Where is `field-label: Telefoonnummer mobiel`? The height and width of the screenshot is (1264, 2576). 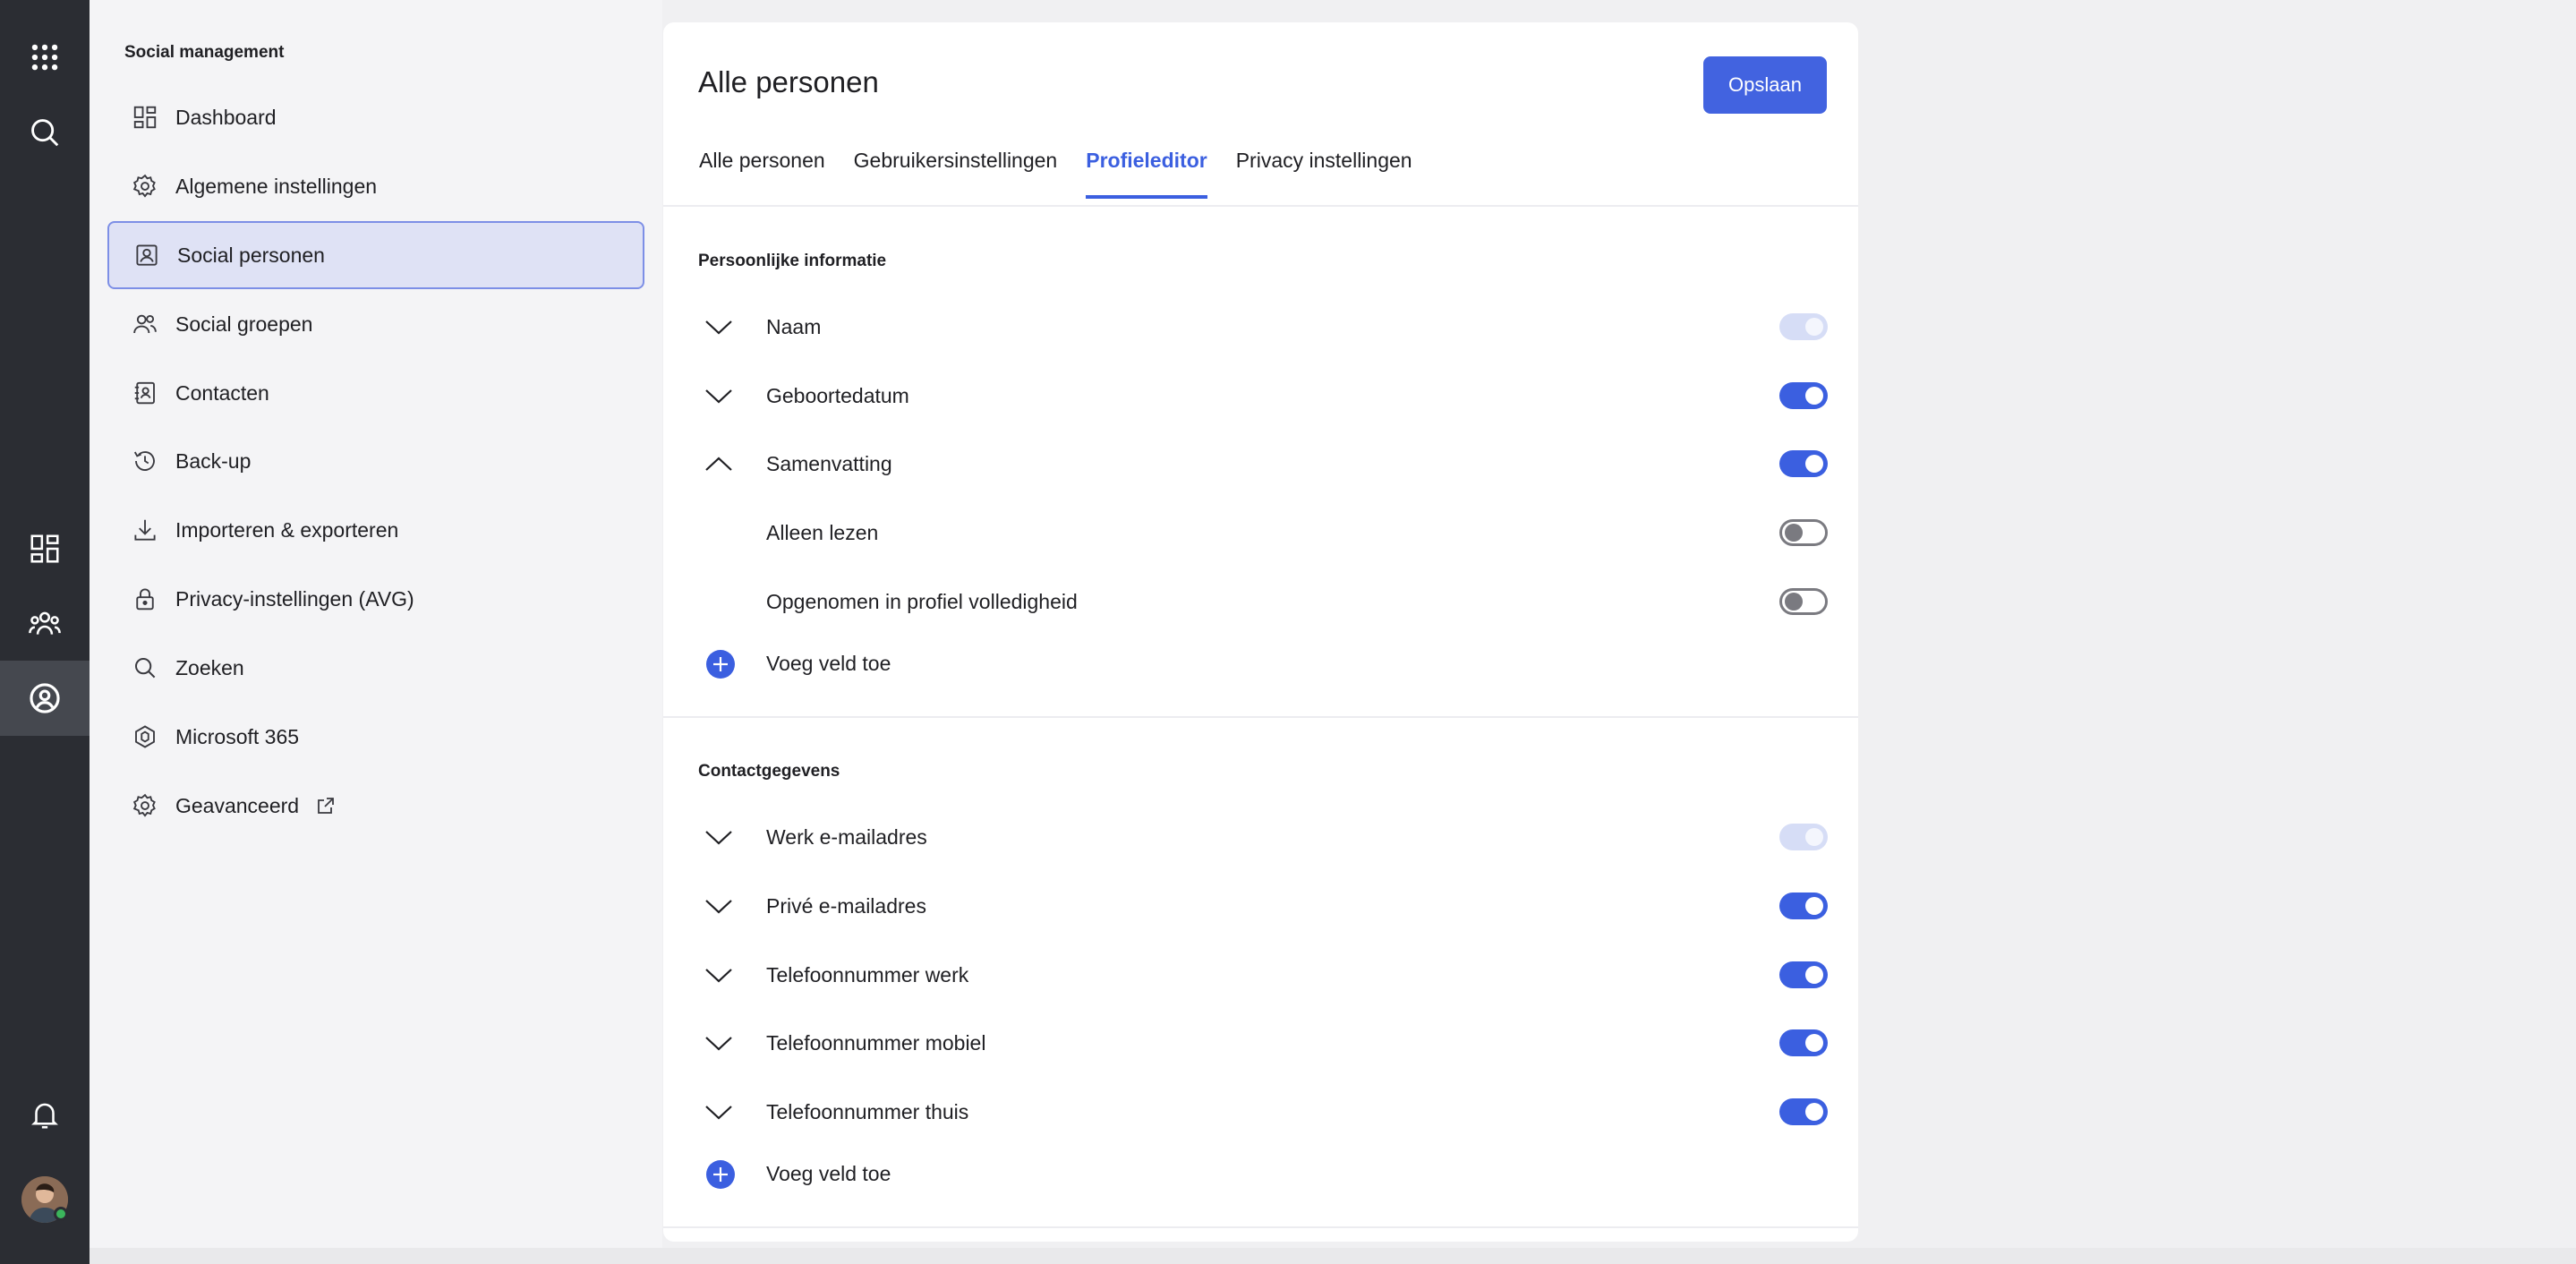
field-label: Telefoonnummer mobiel is located at coordinates (876, 1043).